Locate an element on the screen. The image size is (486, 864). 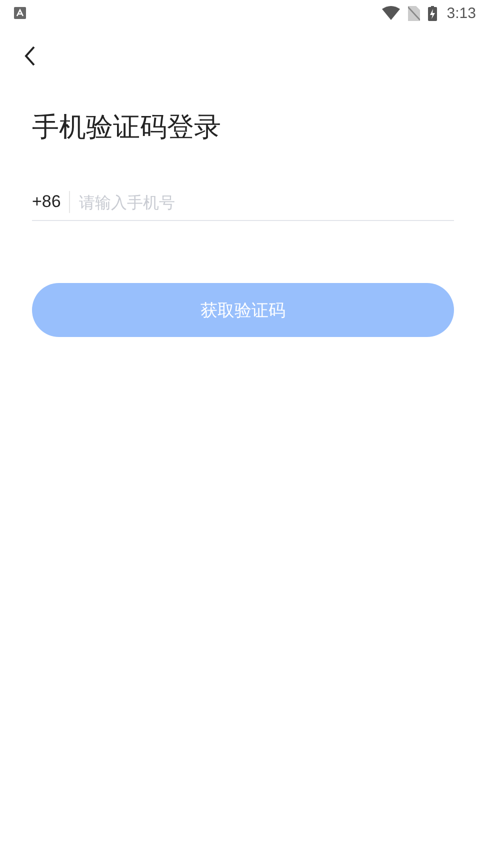
notification-icon is located at coordinates (20, 13).